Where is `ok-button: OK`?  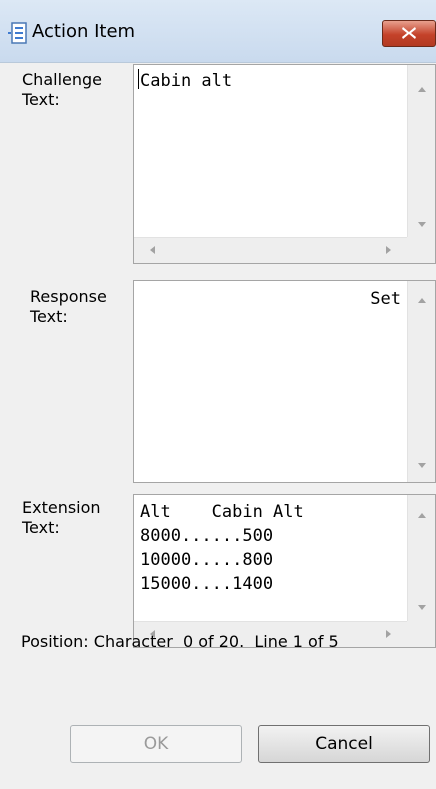 ok-button: OK is located at coordinates (156, 744).